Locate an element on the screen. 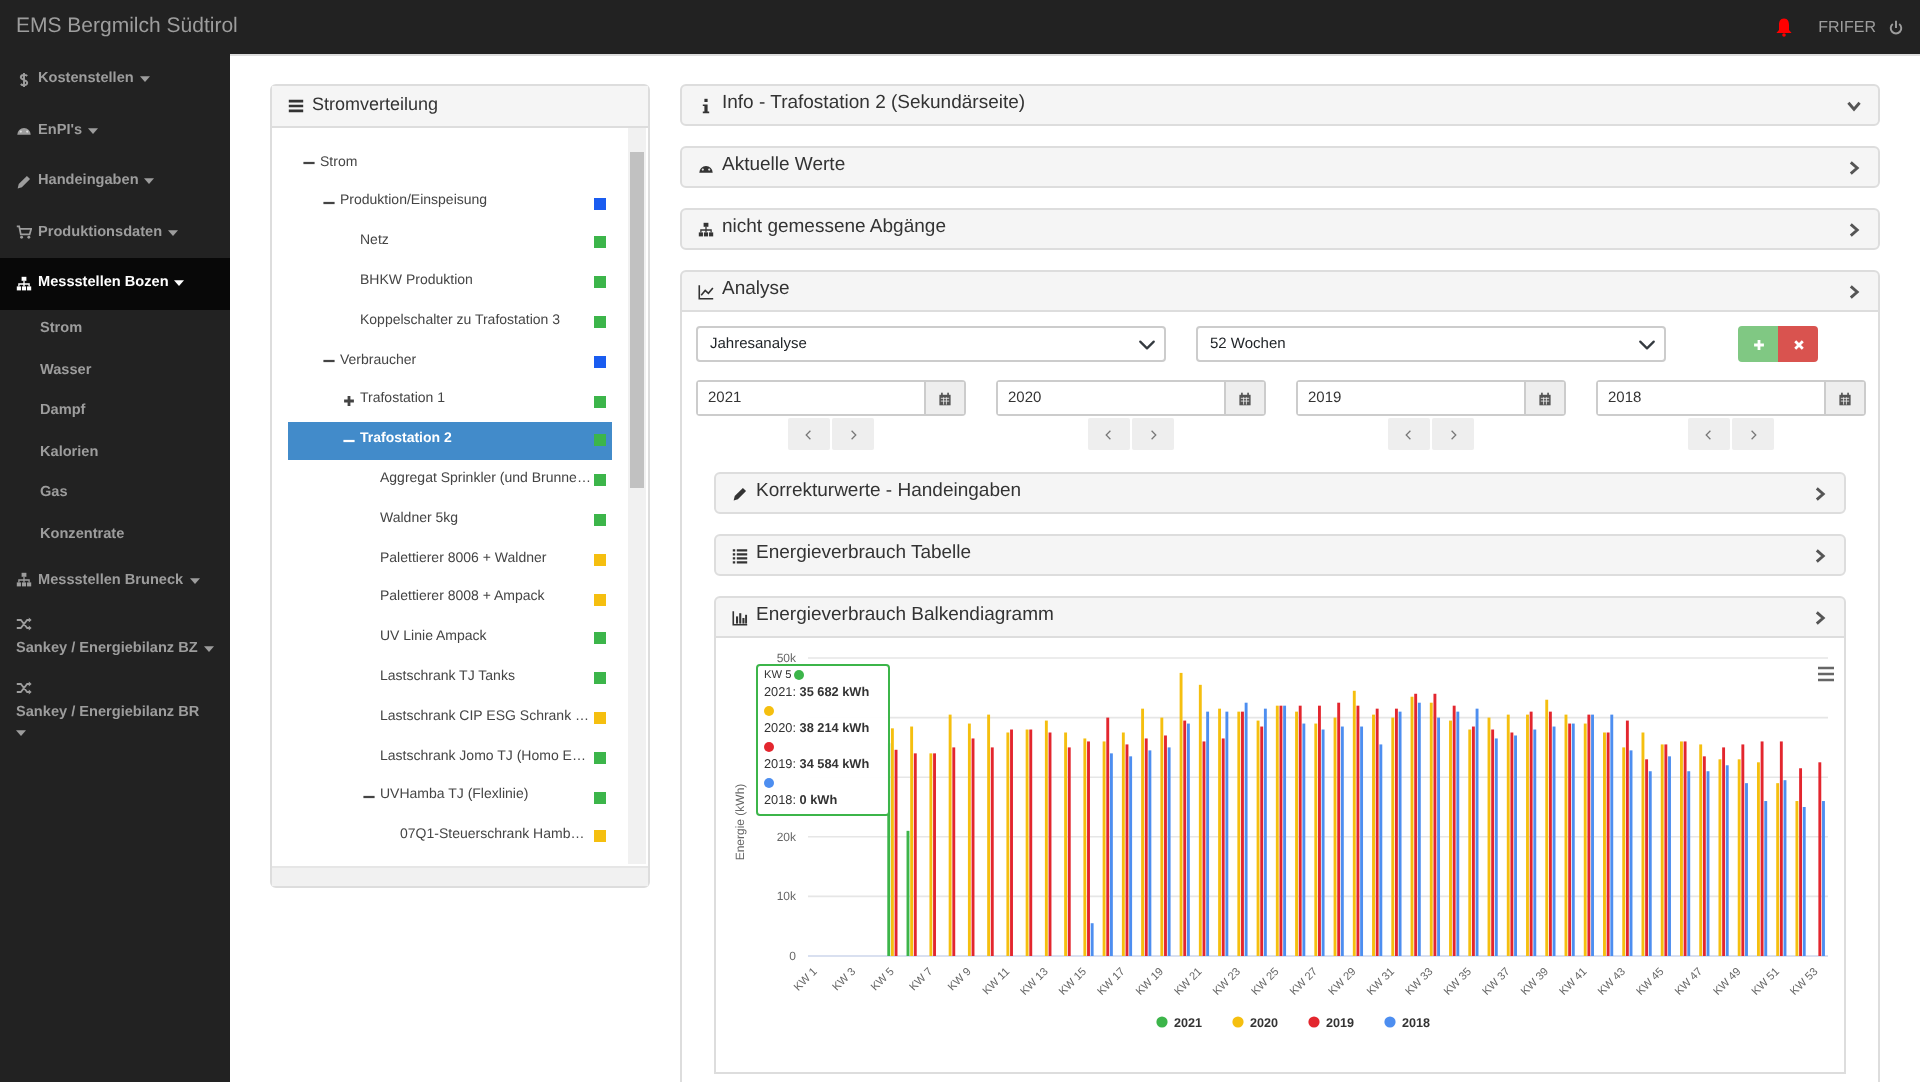 The image size is (1920, 1082). remove-button is located at coordinates (1798, 344).